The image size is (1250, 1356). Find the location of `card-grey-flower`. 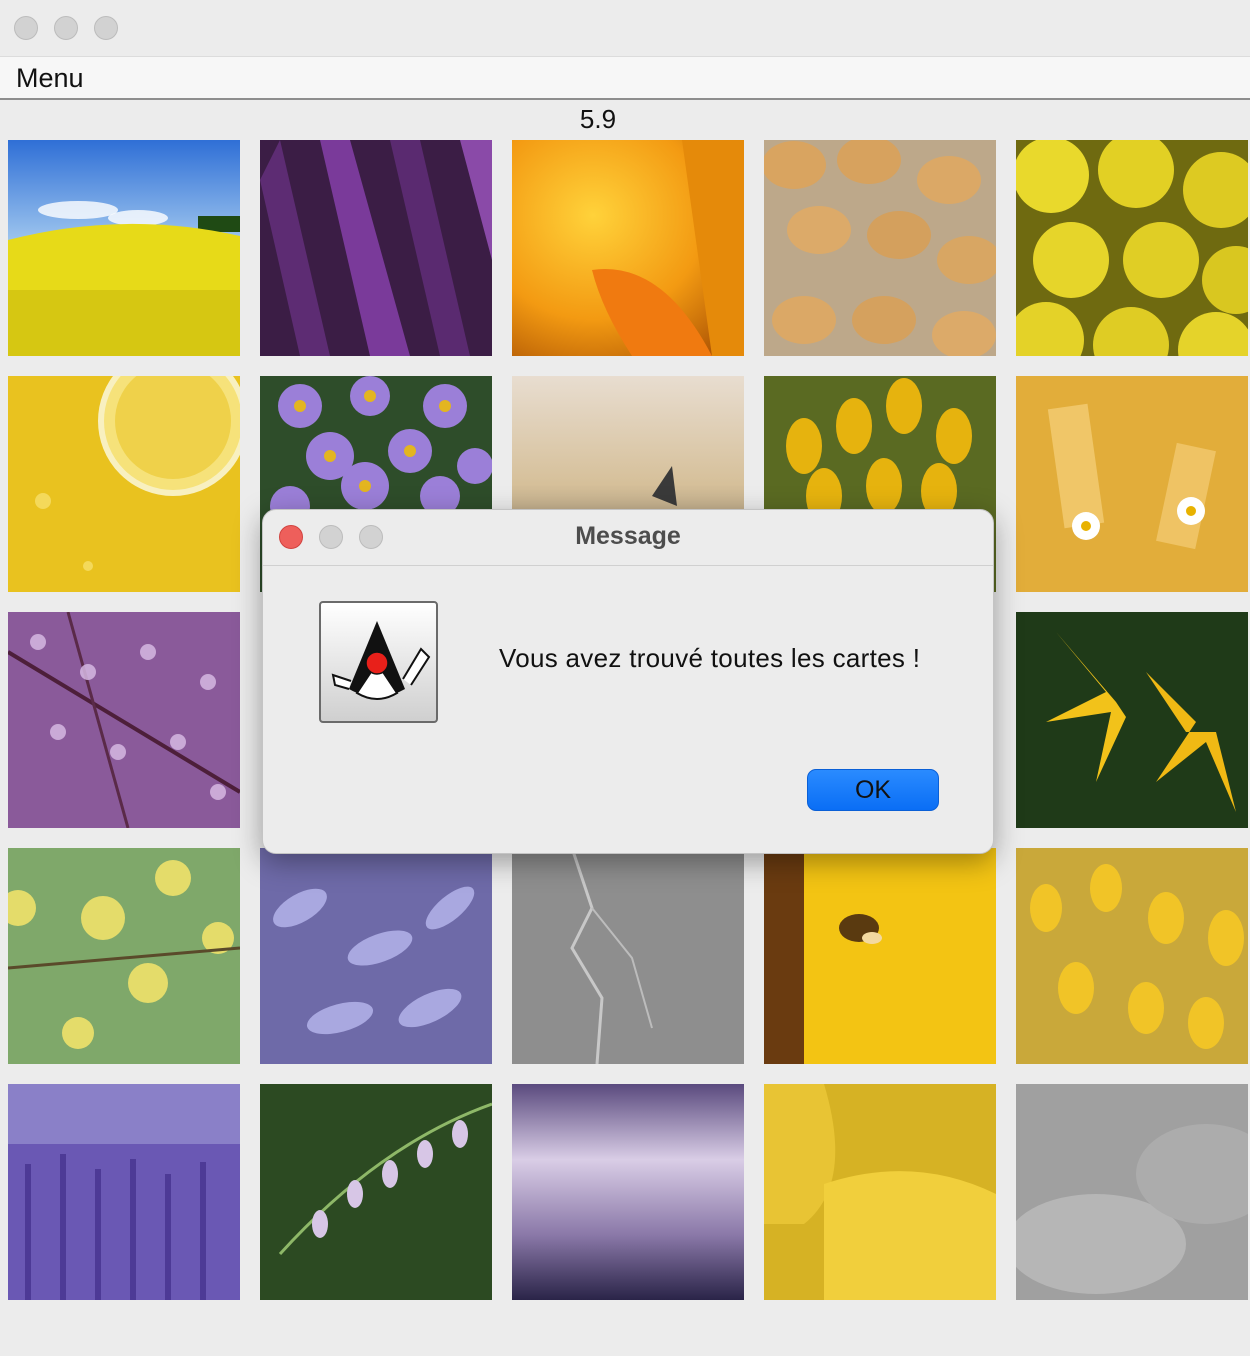

card-grey-flower is located at coordinates (1132, 1192).